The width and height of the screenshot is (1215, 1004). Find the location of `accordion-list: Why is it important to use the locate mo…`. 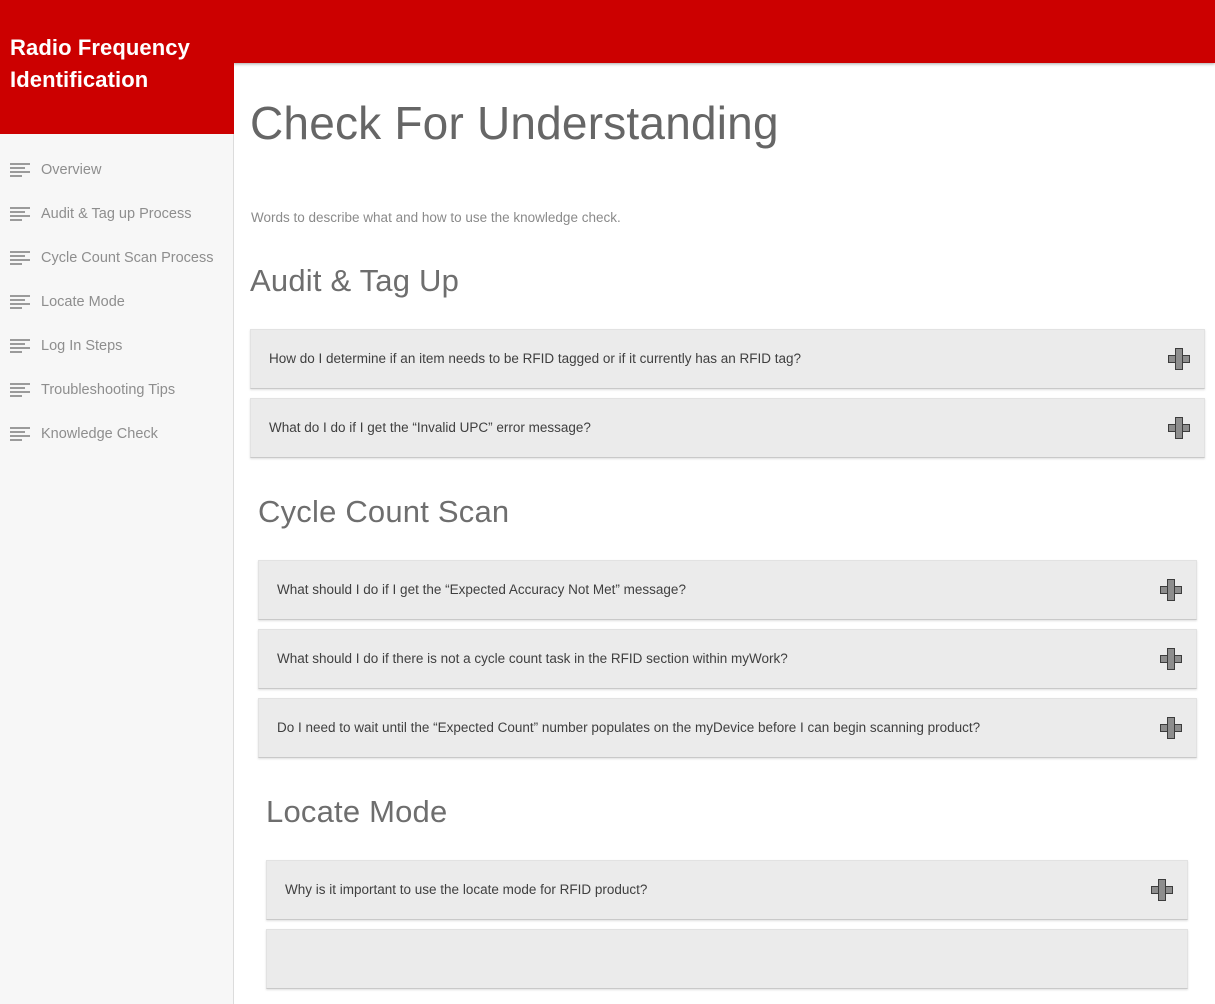

accordion-list: Why is it important to use the locate mo… is located at coordinates (727, 924).